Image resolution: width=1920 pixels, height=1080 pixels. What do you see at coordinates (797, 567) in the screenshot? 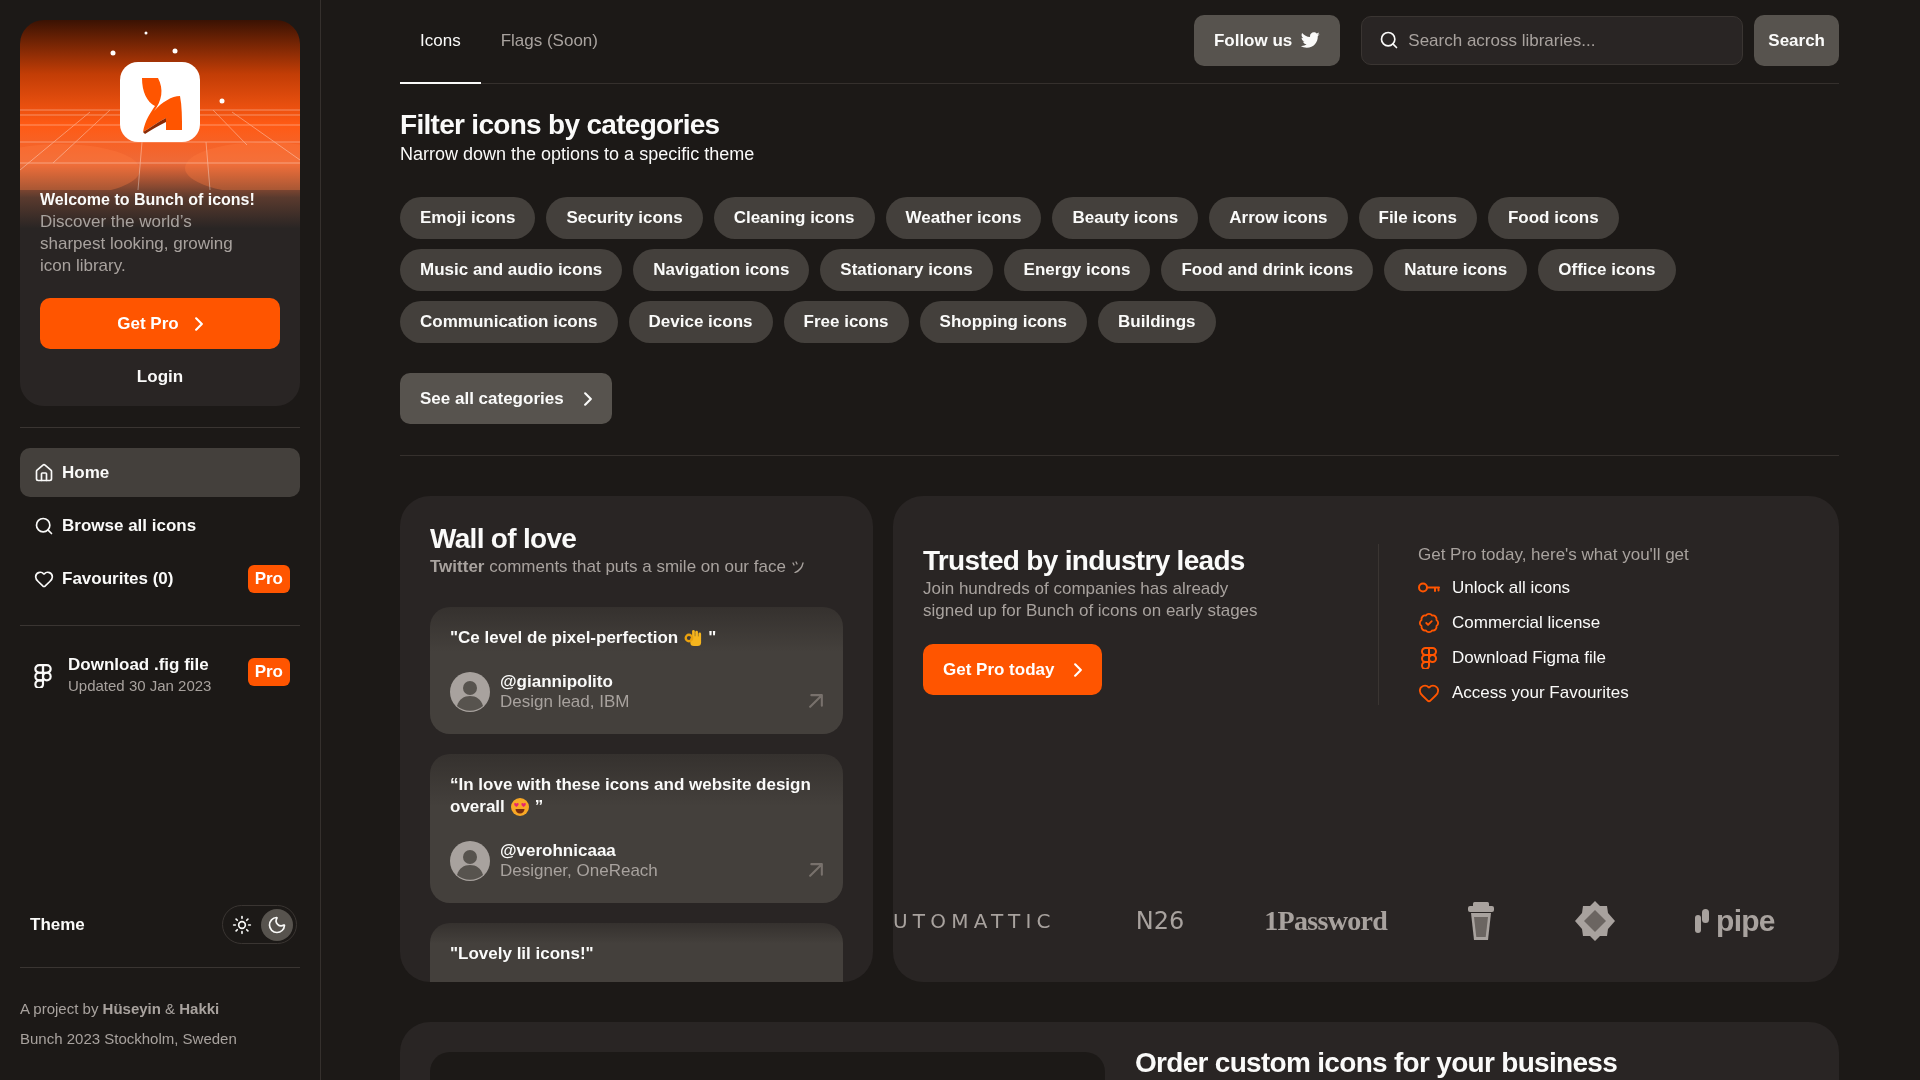
I see `smile-icon` at bounding box center [797, 567].